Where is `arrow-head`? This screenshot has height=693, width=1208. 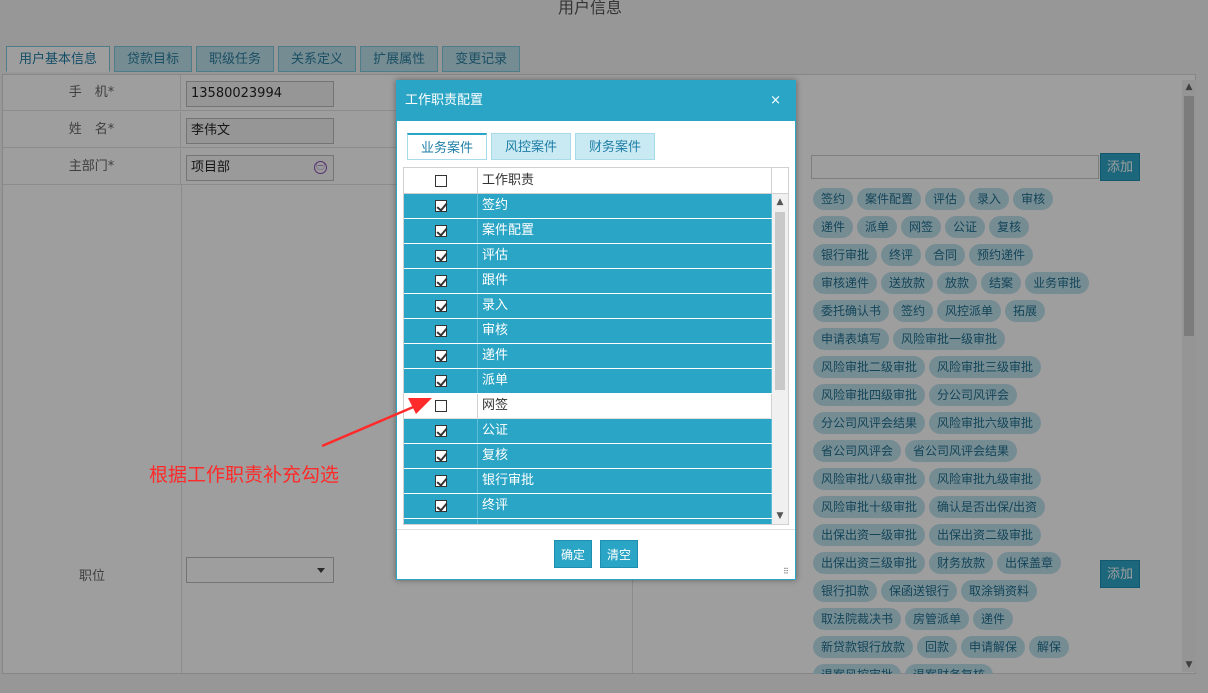 arrow-head is located at coordinates (420, 406).